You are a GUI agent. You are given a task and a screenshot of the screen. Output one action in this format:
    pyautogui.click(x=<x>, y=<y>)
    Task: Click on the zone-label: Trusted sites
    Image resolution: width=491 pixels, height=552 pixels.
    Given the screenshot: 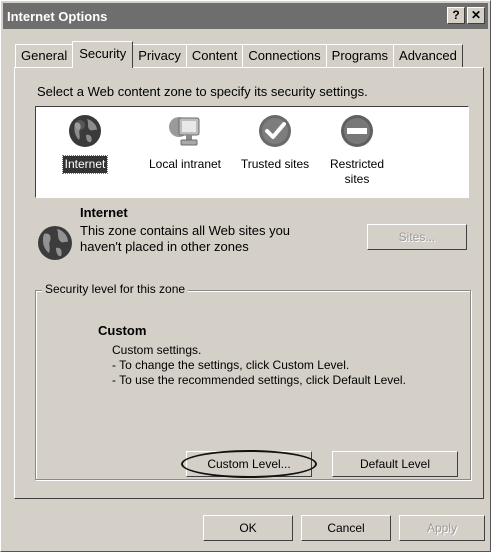 What is the action you would take?
    pyautogui.click(x=275, y=164)
    